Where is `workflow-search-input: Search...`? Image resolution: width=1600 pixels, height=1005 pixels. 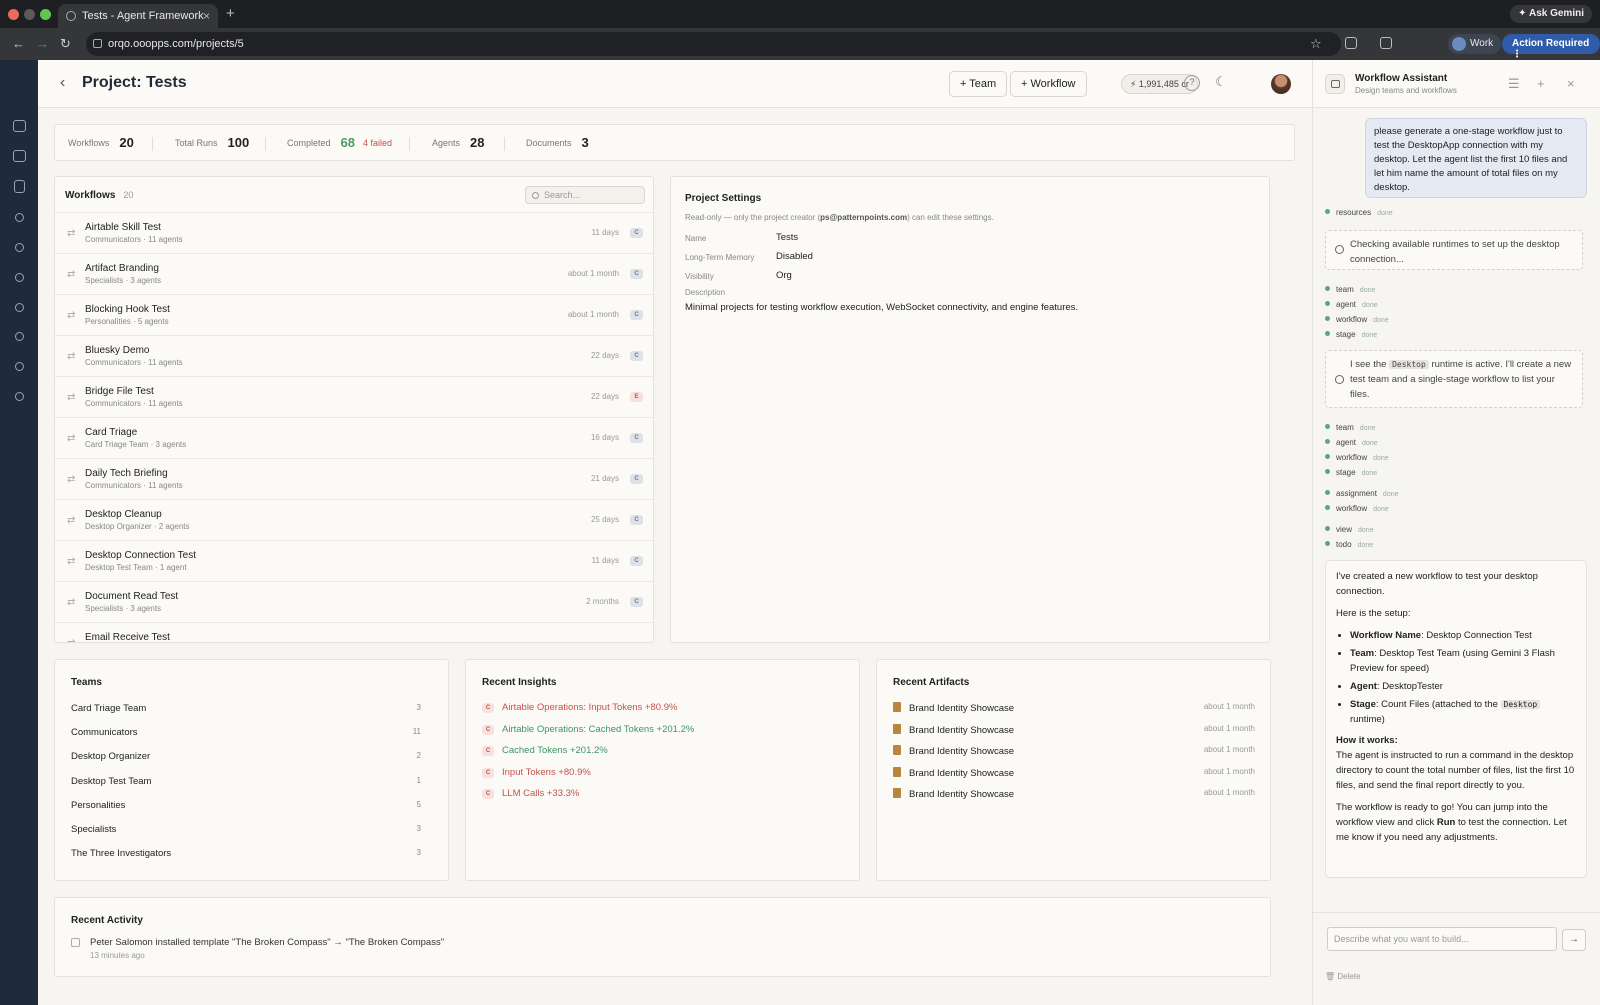
workflow-search-input: Search... is located at coordinates (585, 195).